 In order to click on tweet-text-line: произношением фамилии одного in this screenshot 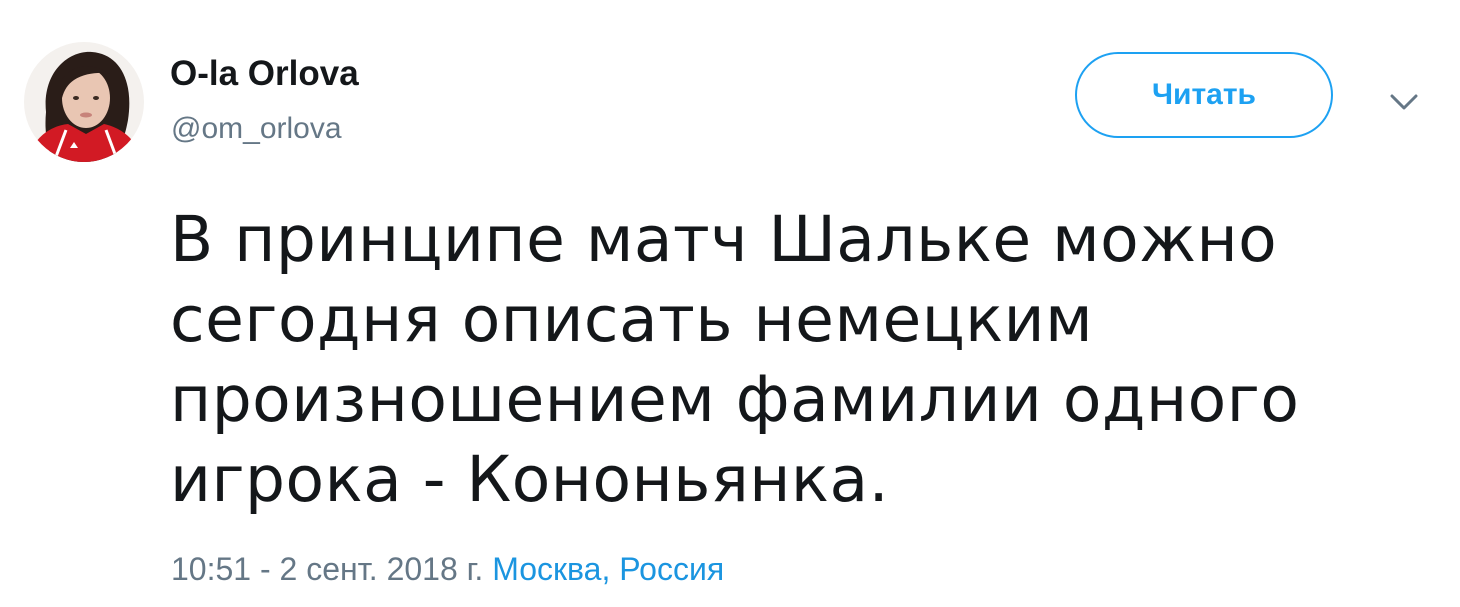, I will do `click(735, 399)`.